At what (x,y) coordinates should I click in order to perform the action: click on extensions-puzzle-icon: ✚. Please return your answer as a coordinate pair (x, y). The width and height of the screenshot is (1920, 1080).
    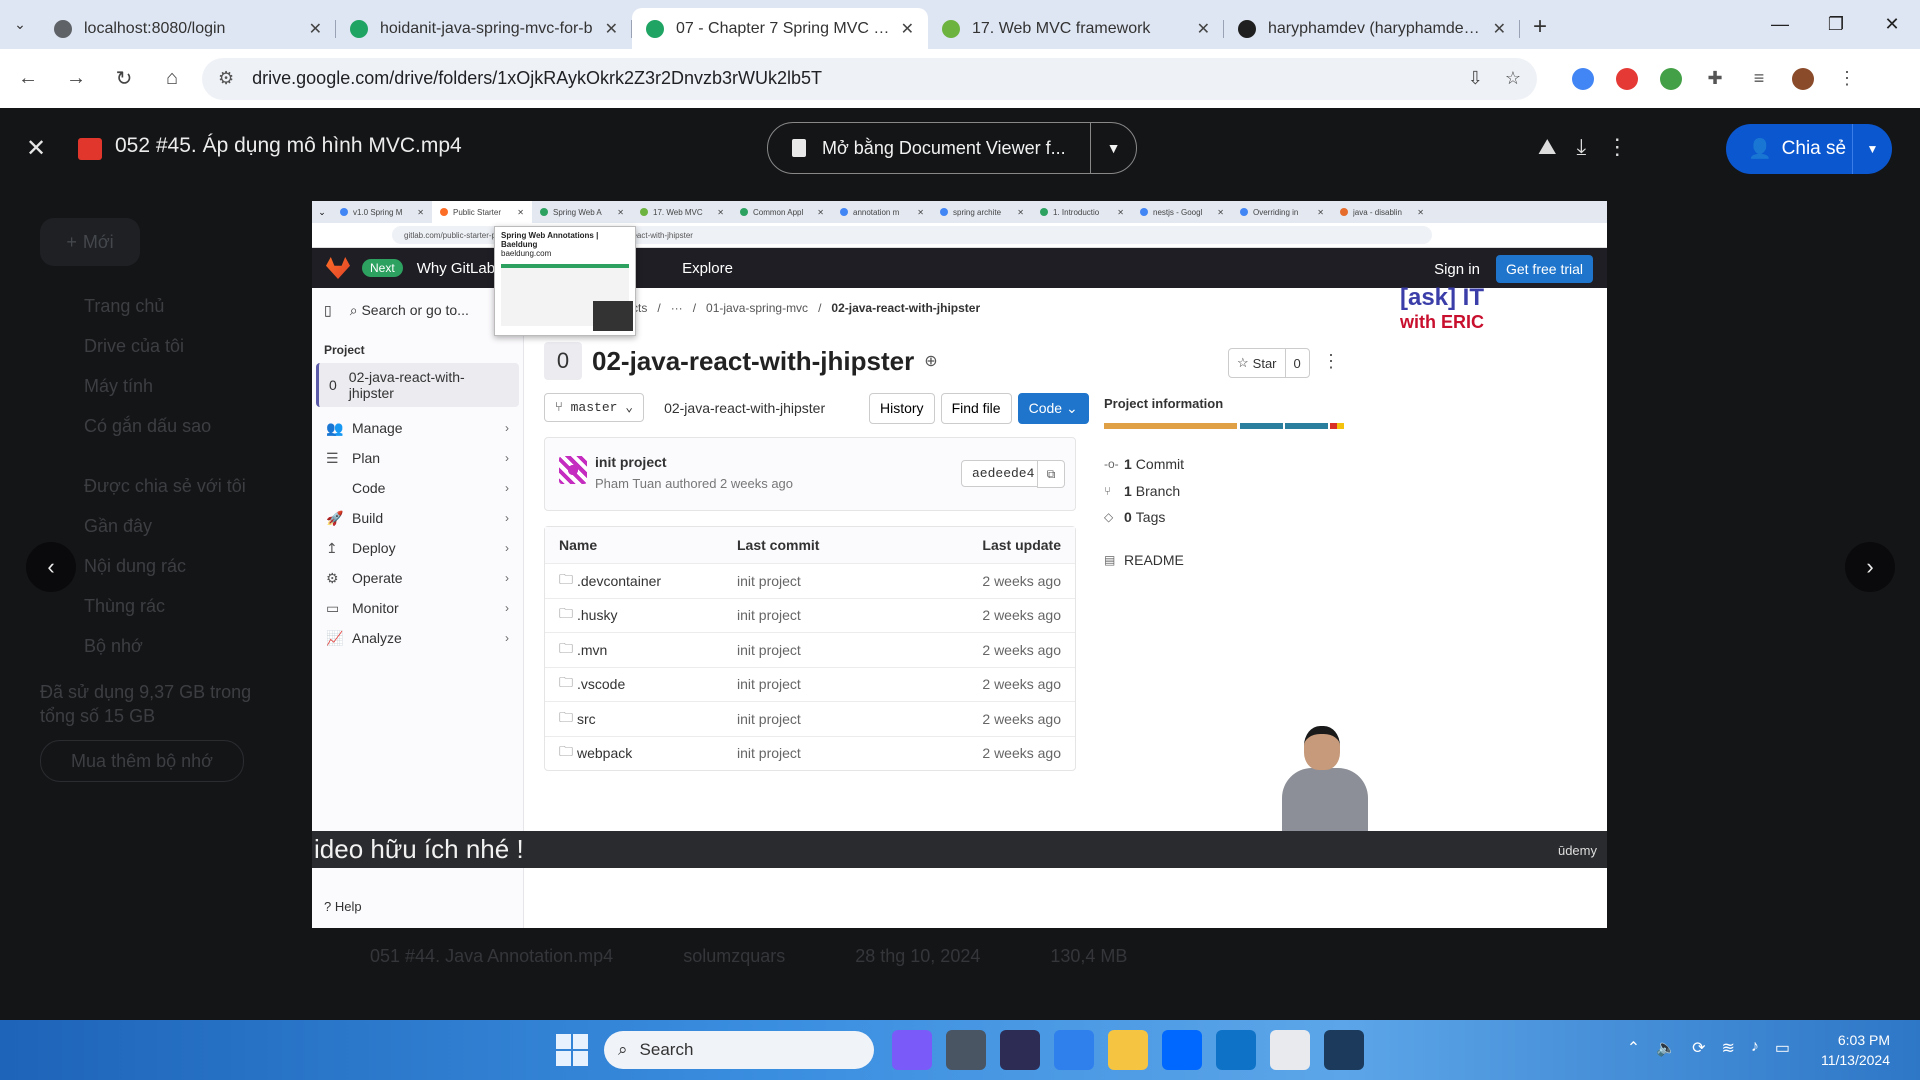
    Looking at the image, I should click on (1715, 79).